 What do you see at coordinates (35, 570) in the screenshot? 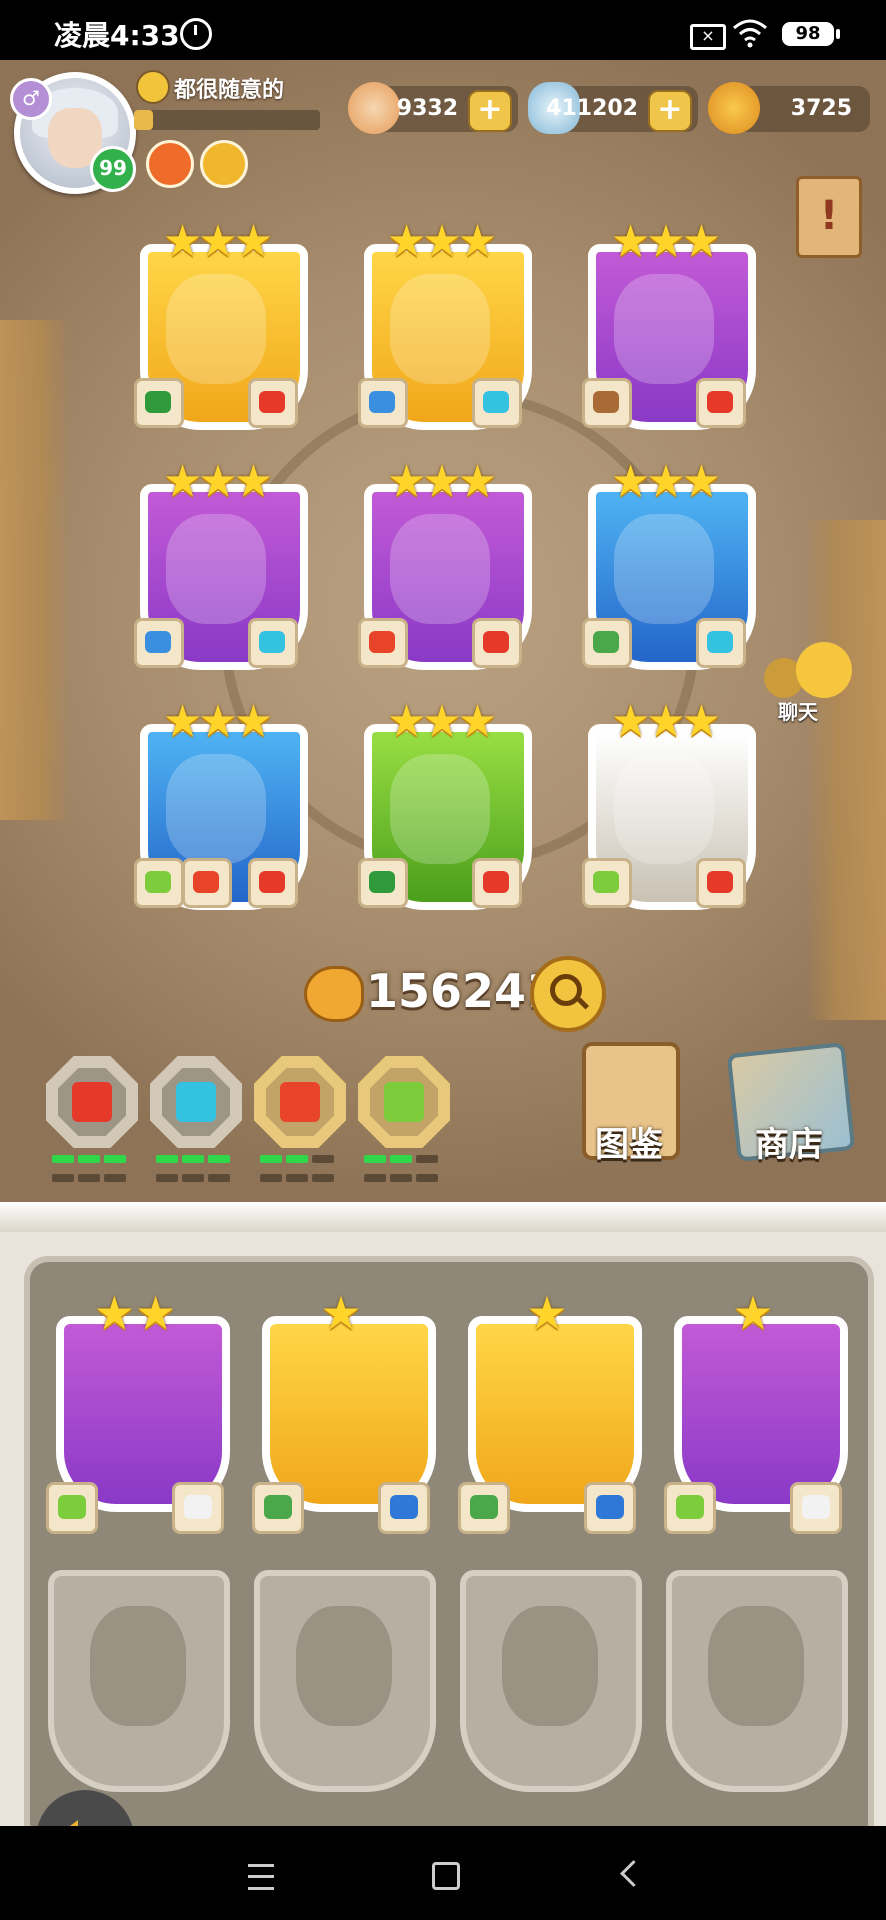
I see `wall-decoration` at bounding box center [35, 570].